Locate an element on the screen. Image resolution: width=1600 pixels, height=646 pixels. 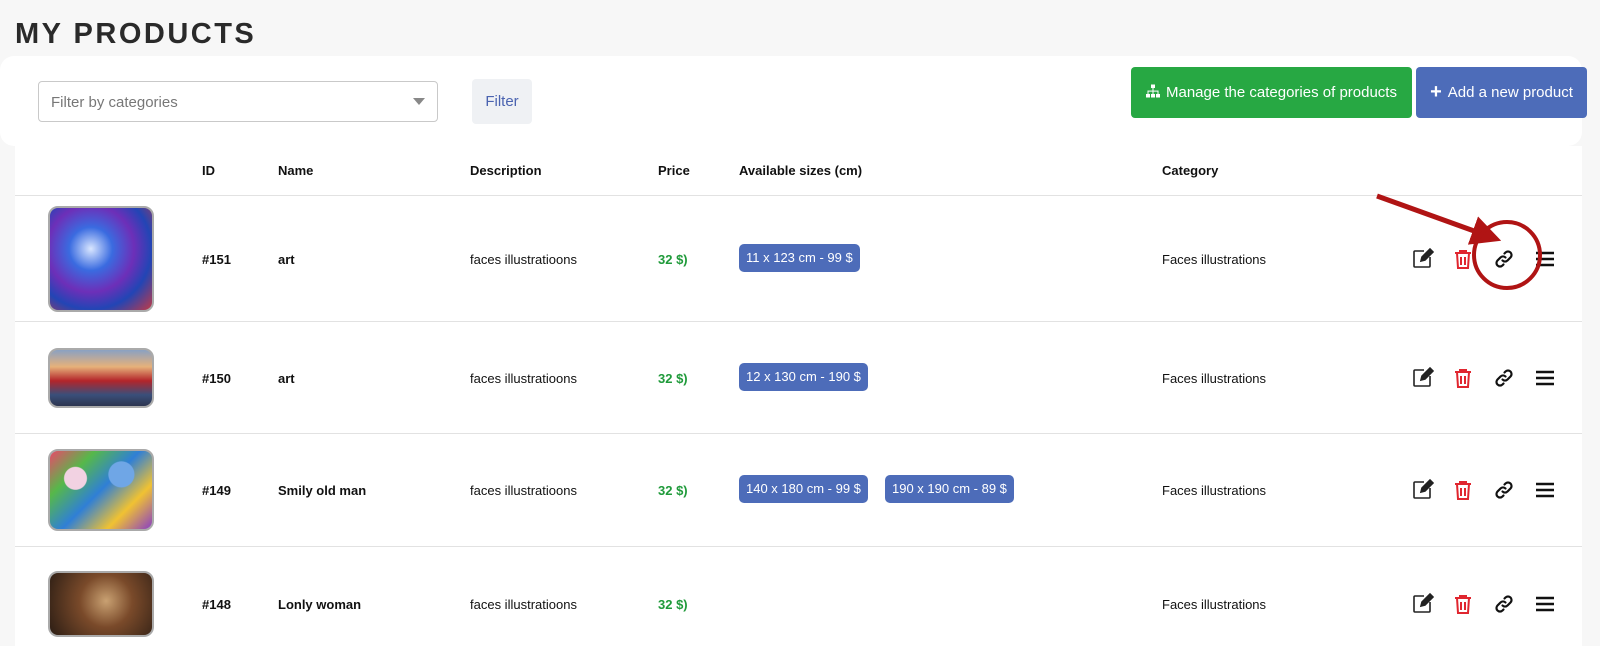
manage-categories-button: Manage the categories of products is located at coordinates (1271, 92).